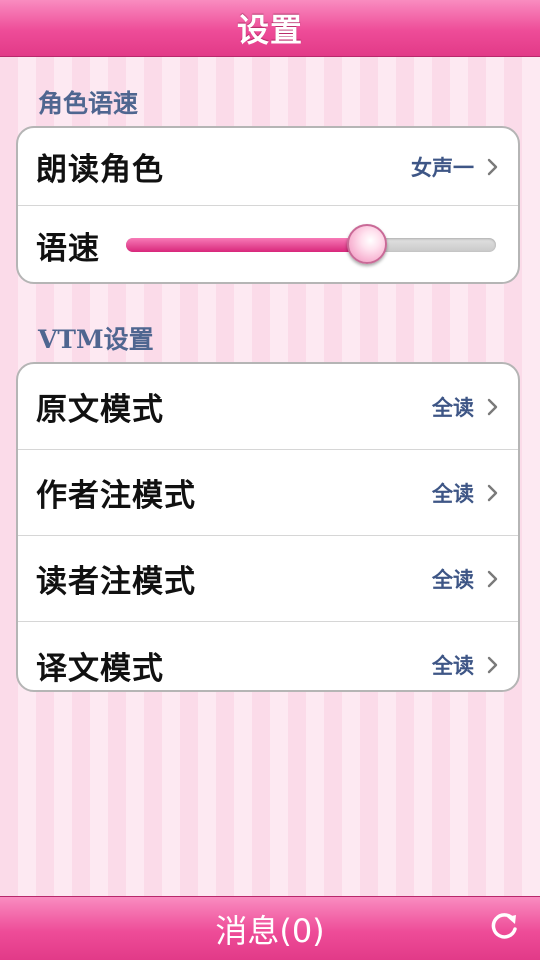 The image size is (540, 960). What do you see at coordinates (268, 579) in the screenshot?
I see `vtm-row-reader-notes: 读者注模式 全读` at bounding box center [268, 579].